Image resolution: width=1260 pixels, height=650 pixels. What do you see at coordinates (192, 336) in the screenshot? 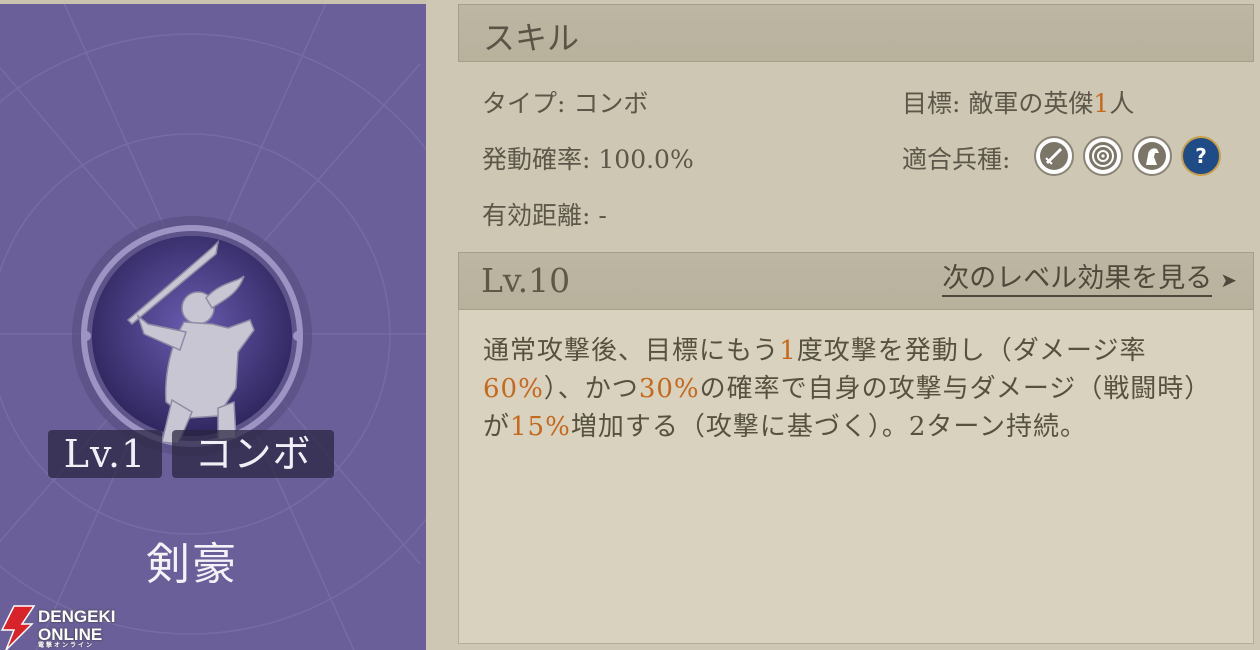
I see `skill-portrait` at bounding box center [192, 336].